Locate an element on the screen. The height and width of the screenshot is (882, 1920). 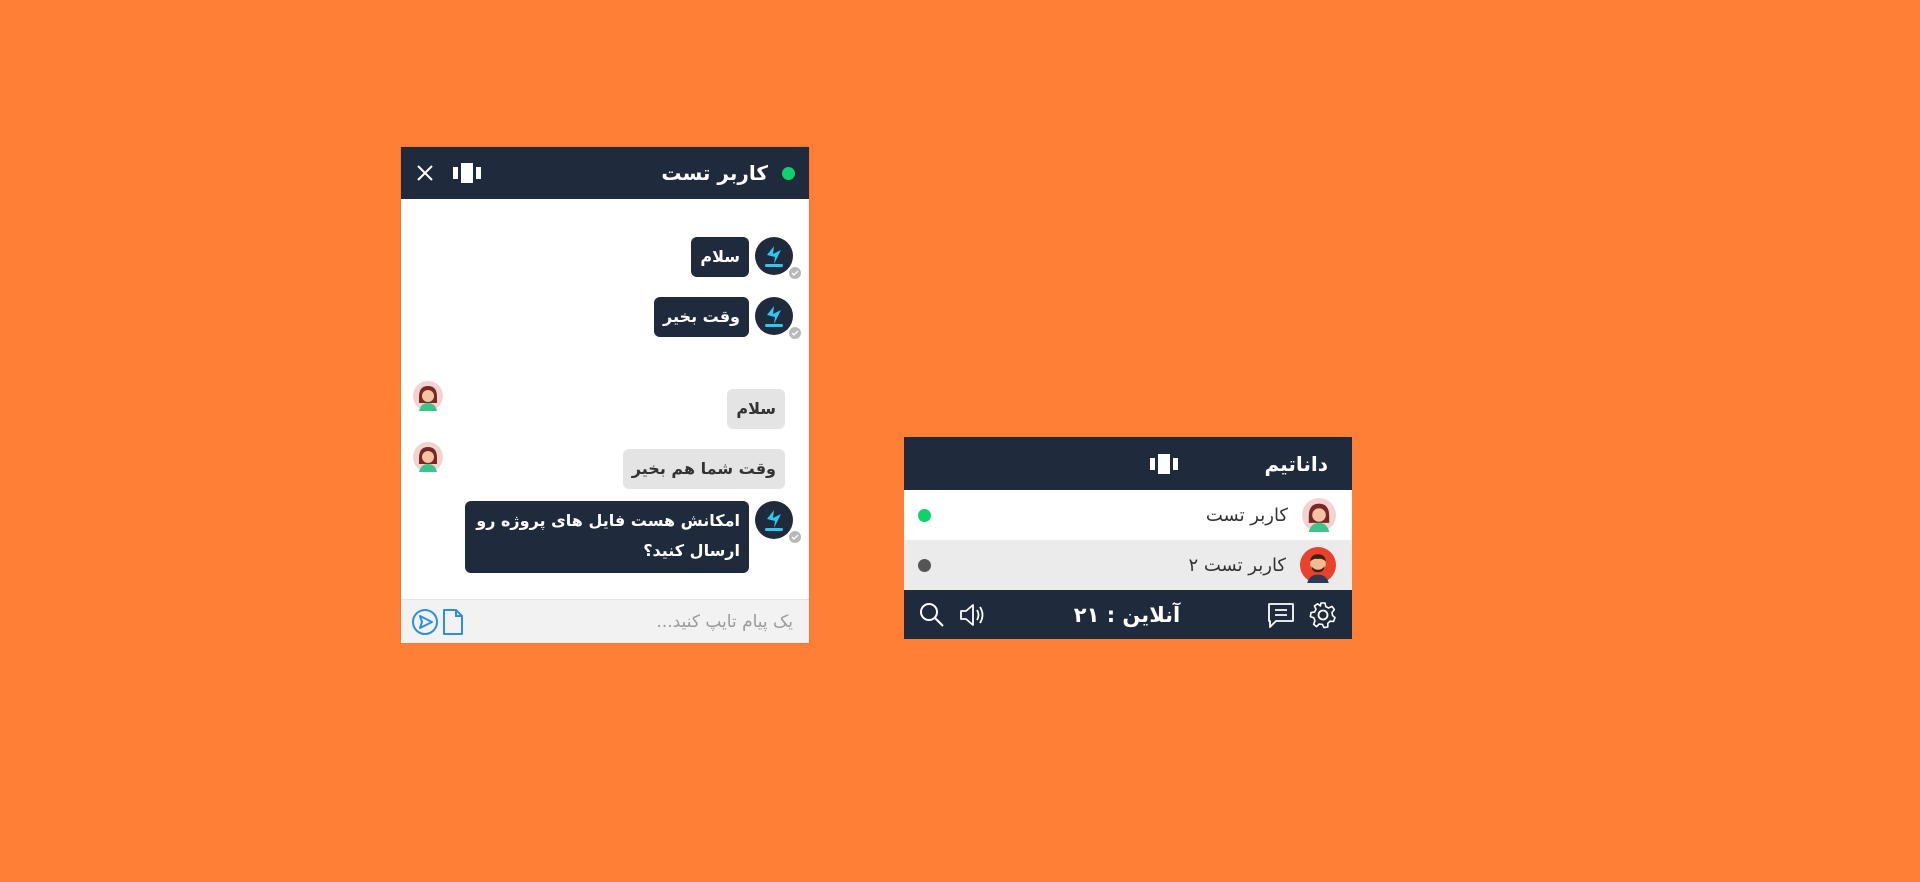
message-outgoing: وقت بخیر is located at coordinates (728, 319).